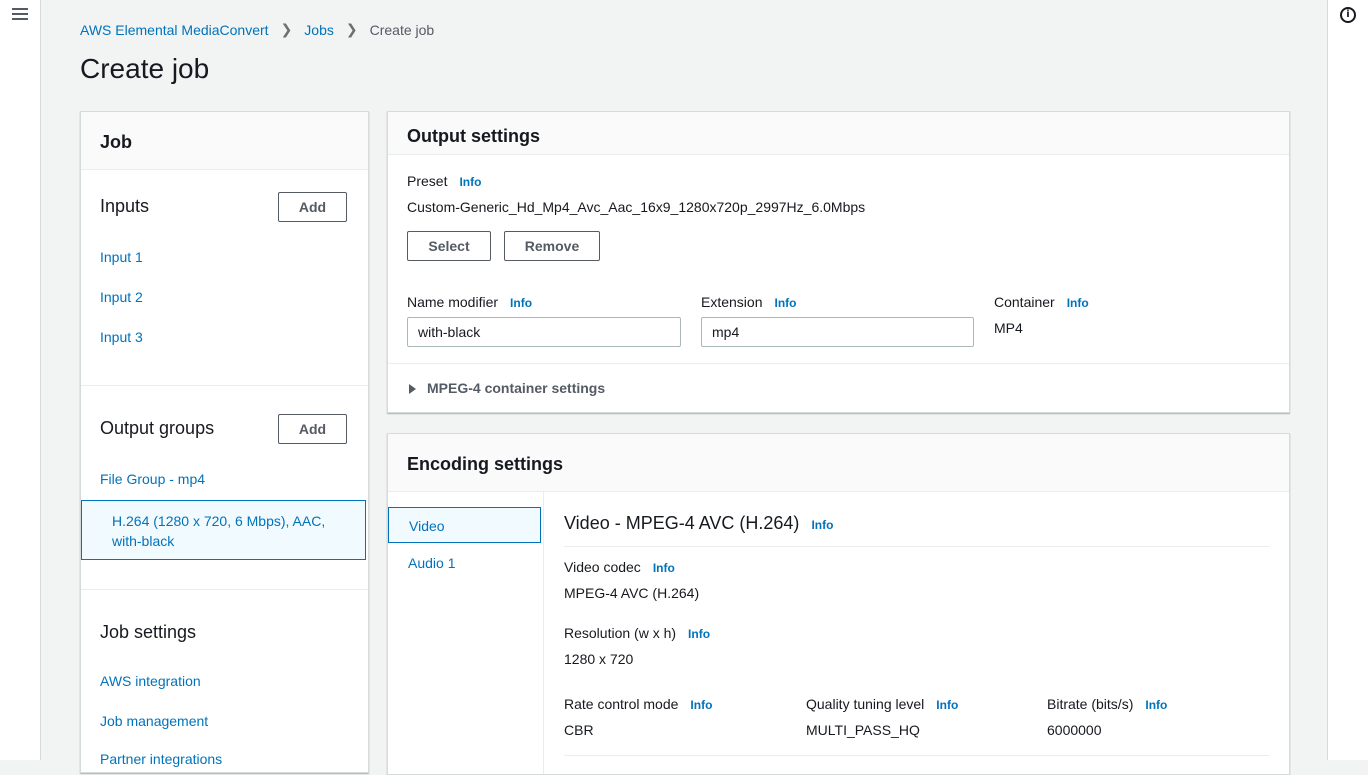 This screenshot has height=775, width=1368. What do you see at coordinates (464, 525) in the screenshot?
I see `tab-video: Video` at bounding box center [464, 525].